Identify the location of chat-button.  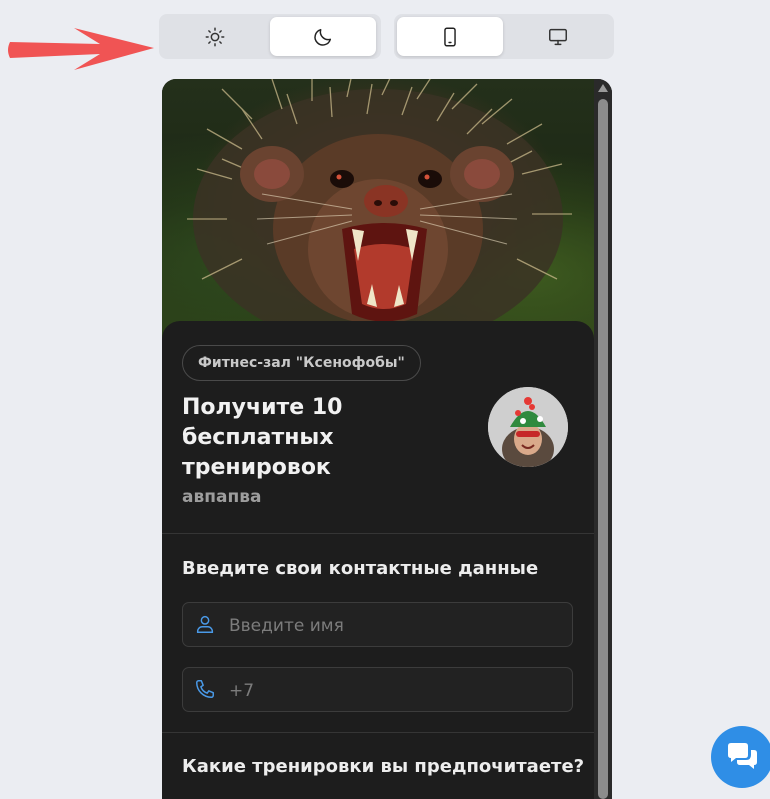
(740, 757).